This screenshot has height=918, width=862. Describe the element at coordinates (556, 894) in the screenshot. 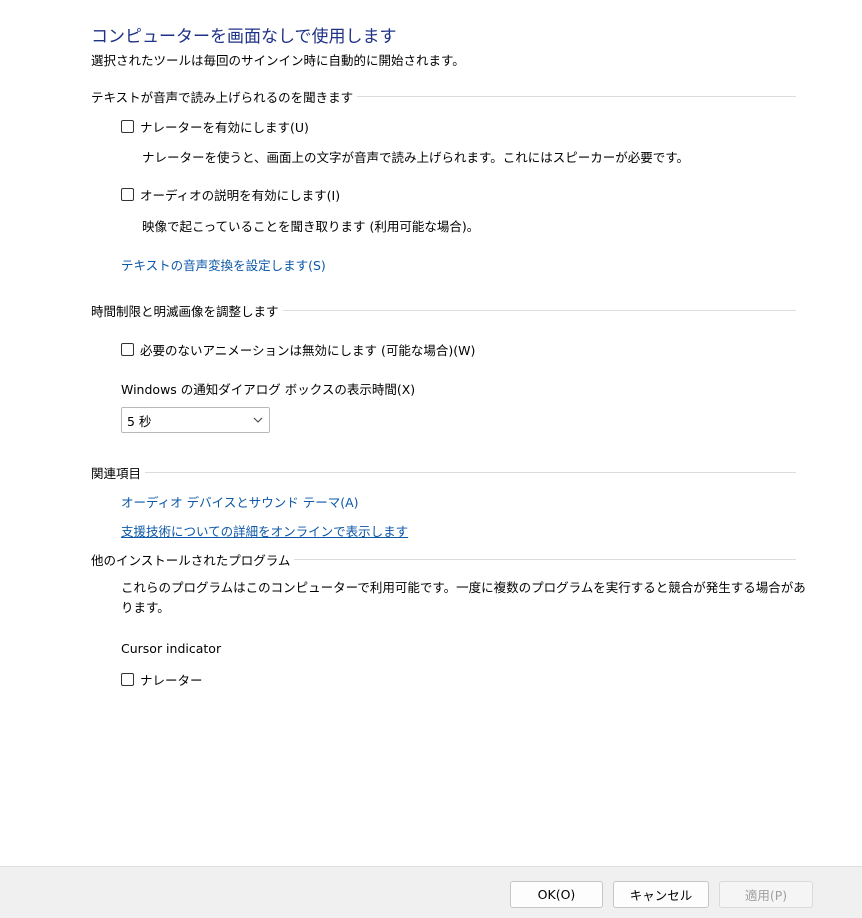

I see `ok-button: OK(O)` at that location.